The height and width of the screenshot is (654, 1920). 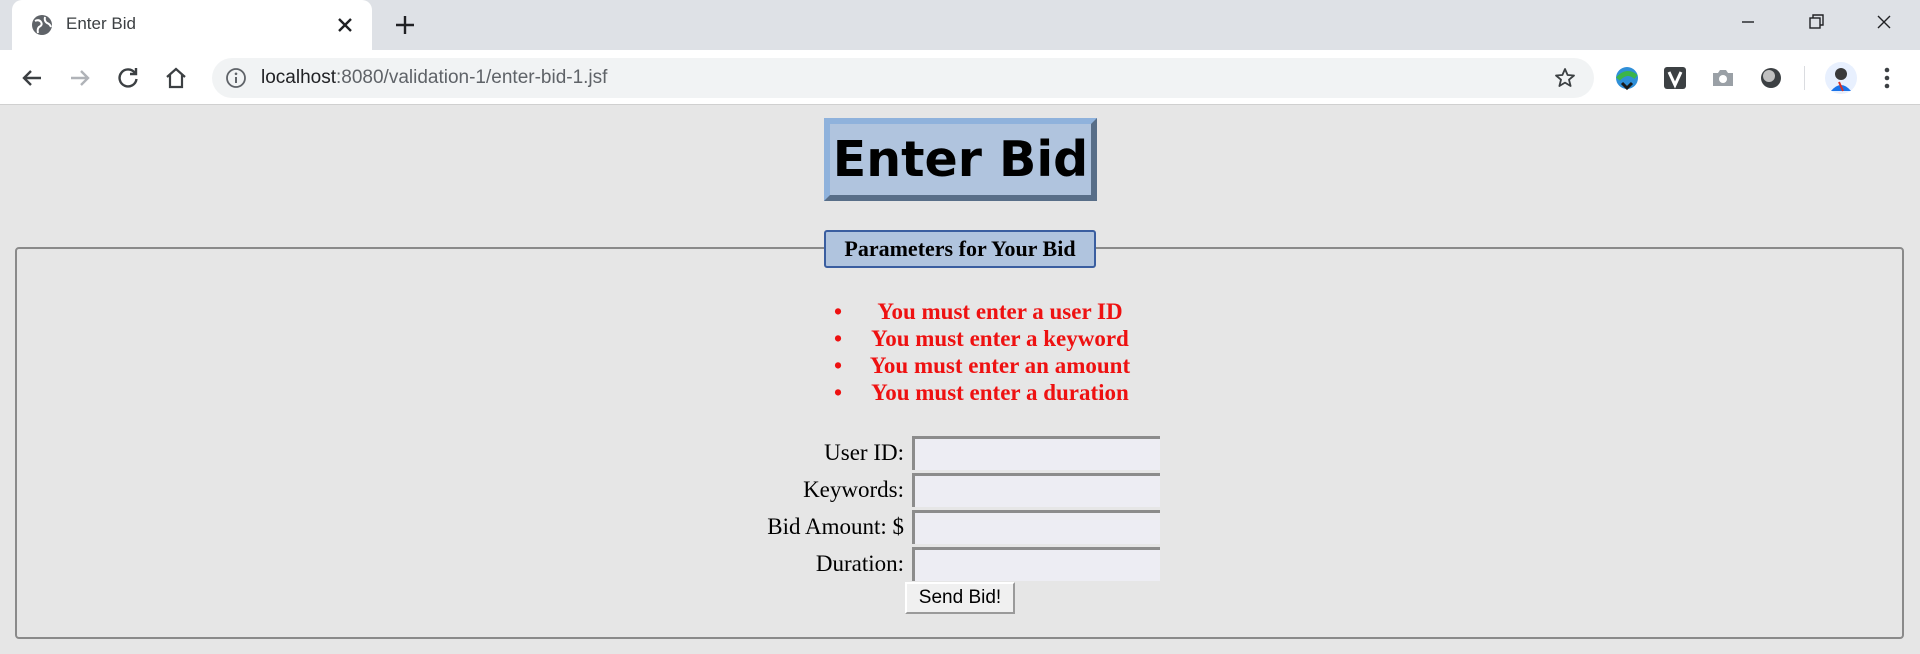 What do you see at coordinates (1771, 78) in the screenshot?
I see `extension-circle-icon` at bounding box center [1771, 78].